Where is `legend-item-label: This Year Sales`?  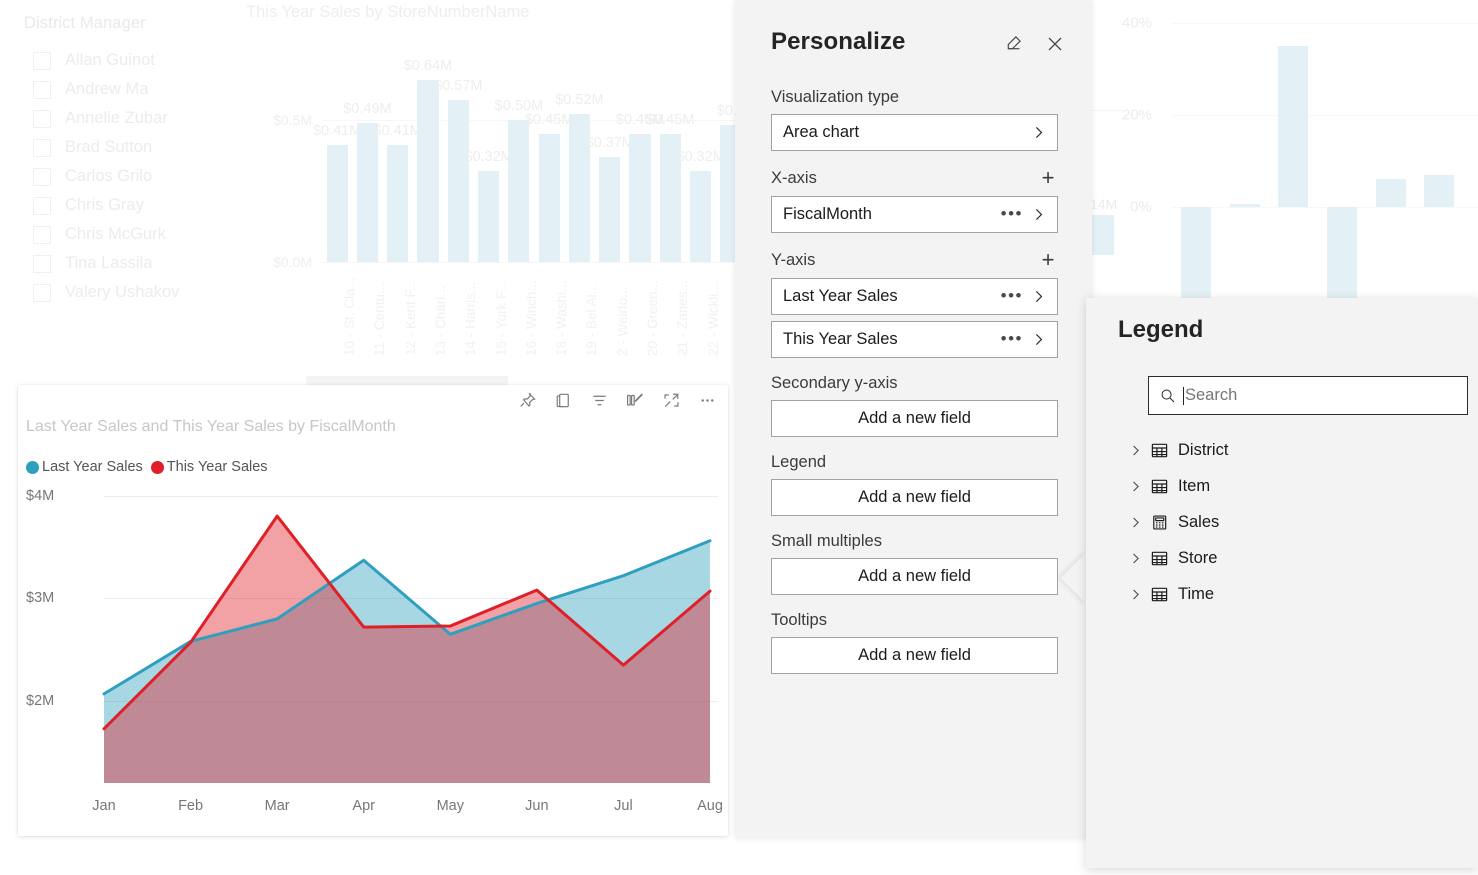 legend-item-label: This Year Sales is located at coordinates (217, 467).